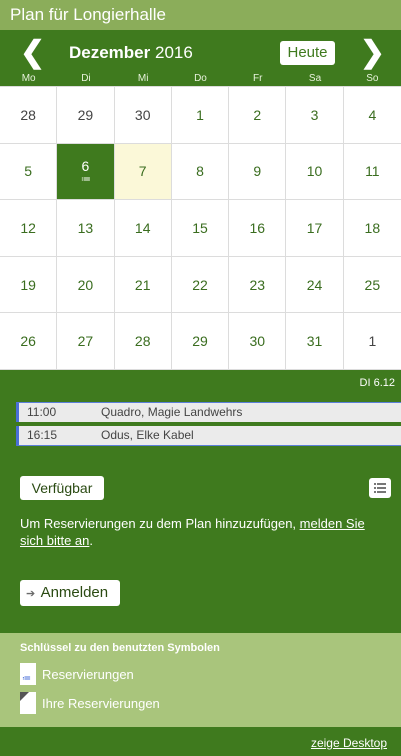 The image size is (401, 756). I want to click on login-icon: ➔, so click(31, 594).